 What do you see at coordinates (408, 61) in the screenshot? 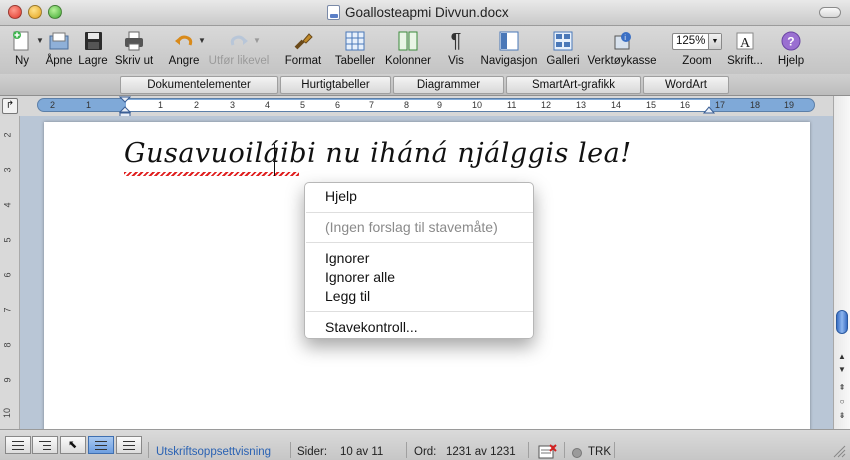
I see `columns-label: Kolonner` at bounding box center [408, 61].